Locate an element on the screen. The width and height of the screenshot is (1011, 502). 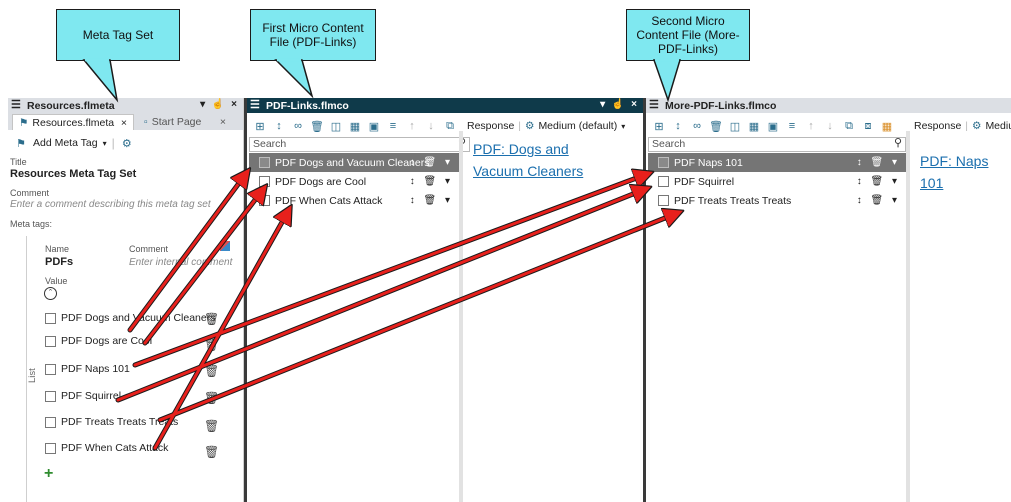
tab-resources: ⚑ Resources.flmeta × is located at coordinates (73, 122).